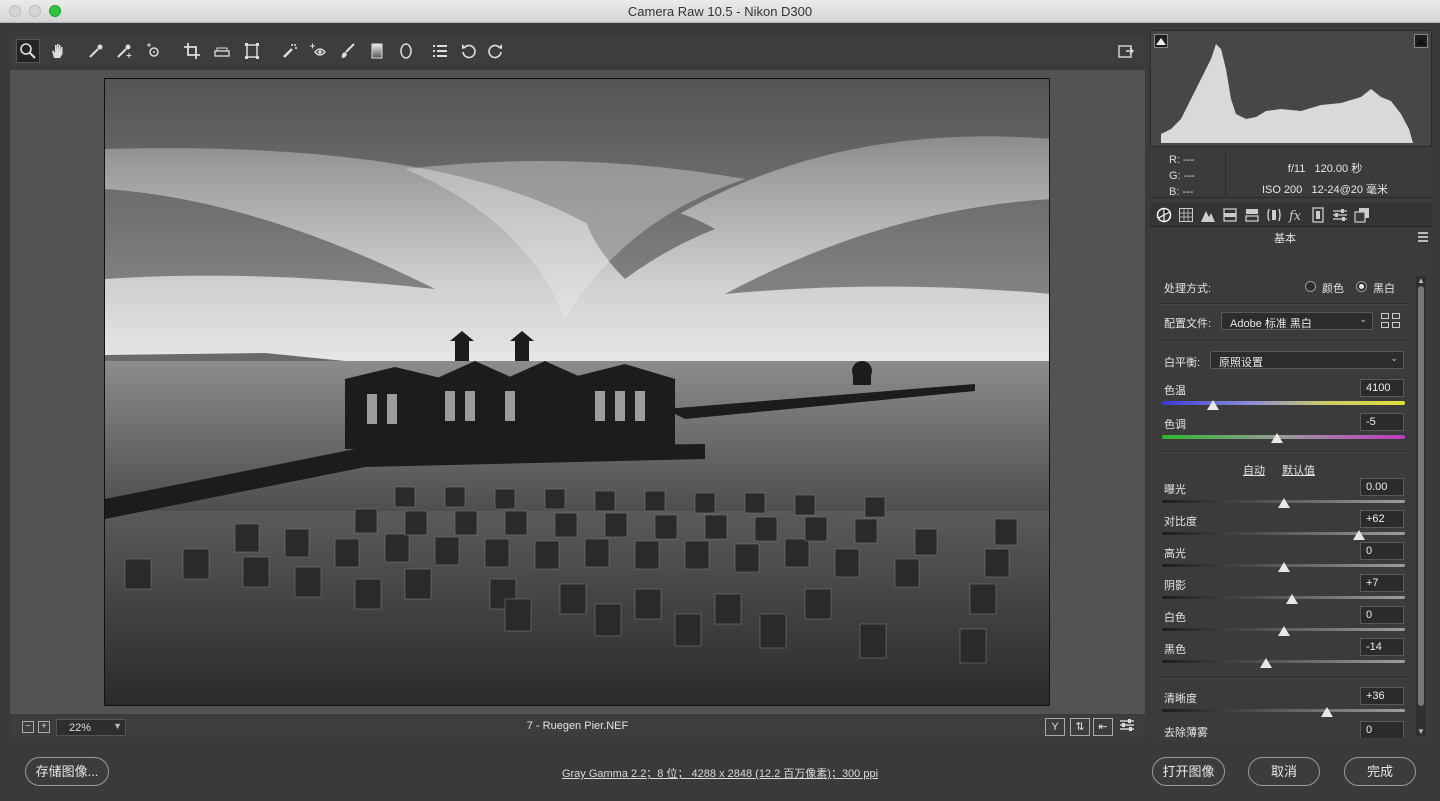  What do you see at coordinates (290, 51) in the screenshot?
I see `spot-removal-icon` at bounding box center [290, 51].